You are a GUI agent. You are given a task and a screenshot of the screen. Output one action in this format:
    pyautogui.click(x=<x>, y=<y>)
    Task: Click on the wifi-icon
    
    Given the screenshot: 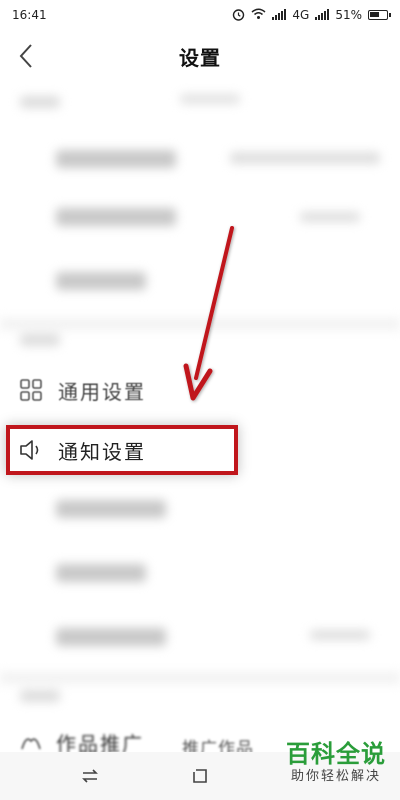 What is the action you would take?
    pyautogui.click(x=258, y=15)
    